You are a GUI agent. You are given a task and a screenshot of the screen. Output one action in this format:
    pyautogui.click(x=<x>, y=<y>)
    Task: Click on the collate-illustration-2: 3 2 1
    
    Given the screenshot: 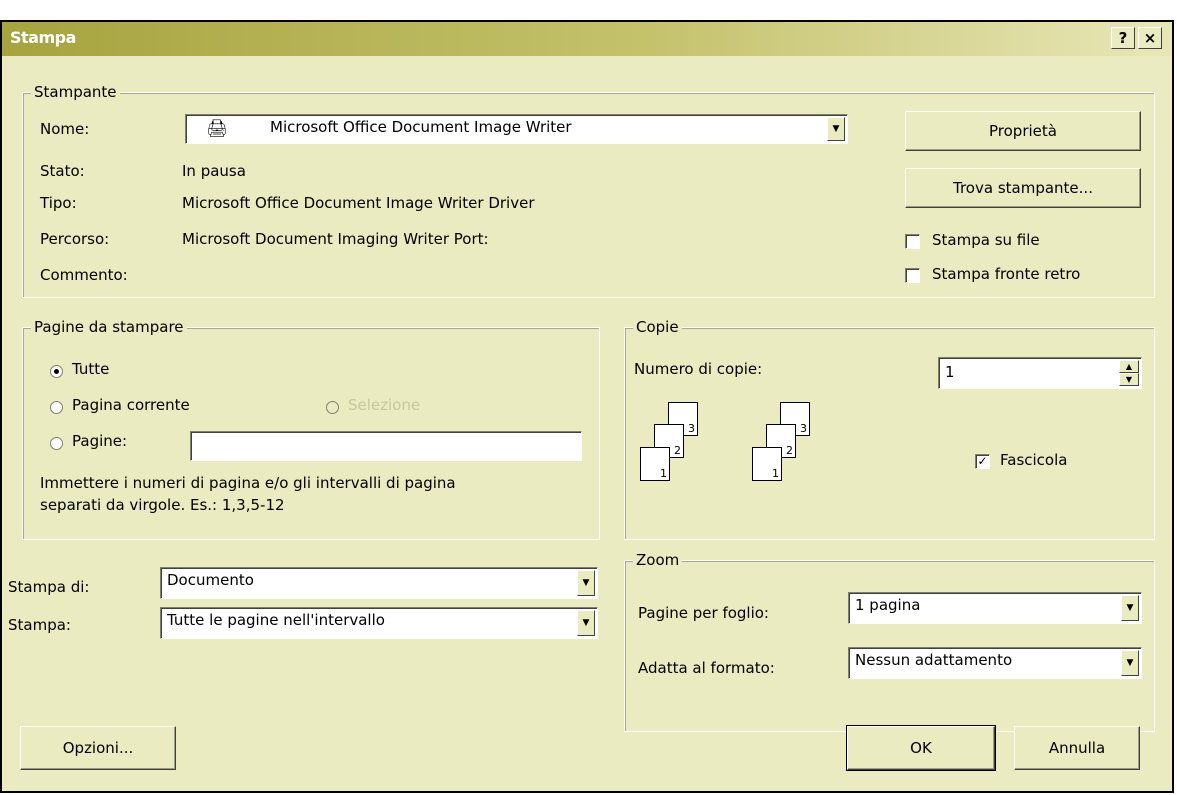 What is the action you would take?
    pyautogui.click(x=789, y=452)
    